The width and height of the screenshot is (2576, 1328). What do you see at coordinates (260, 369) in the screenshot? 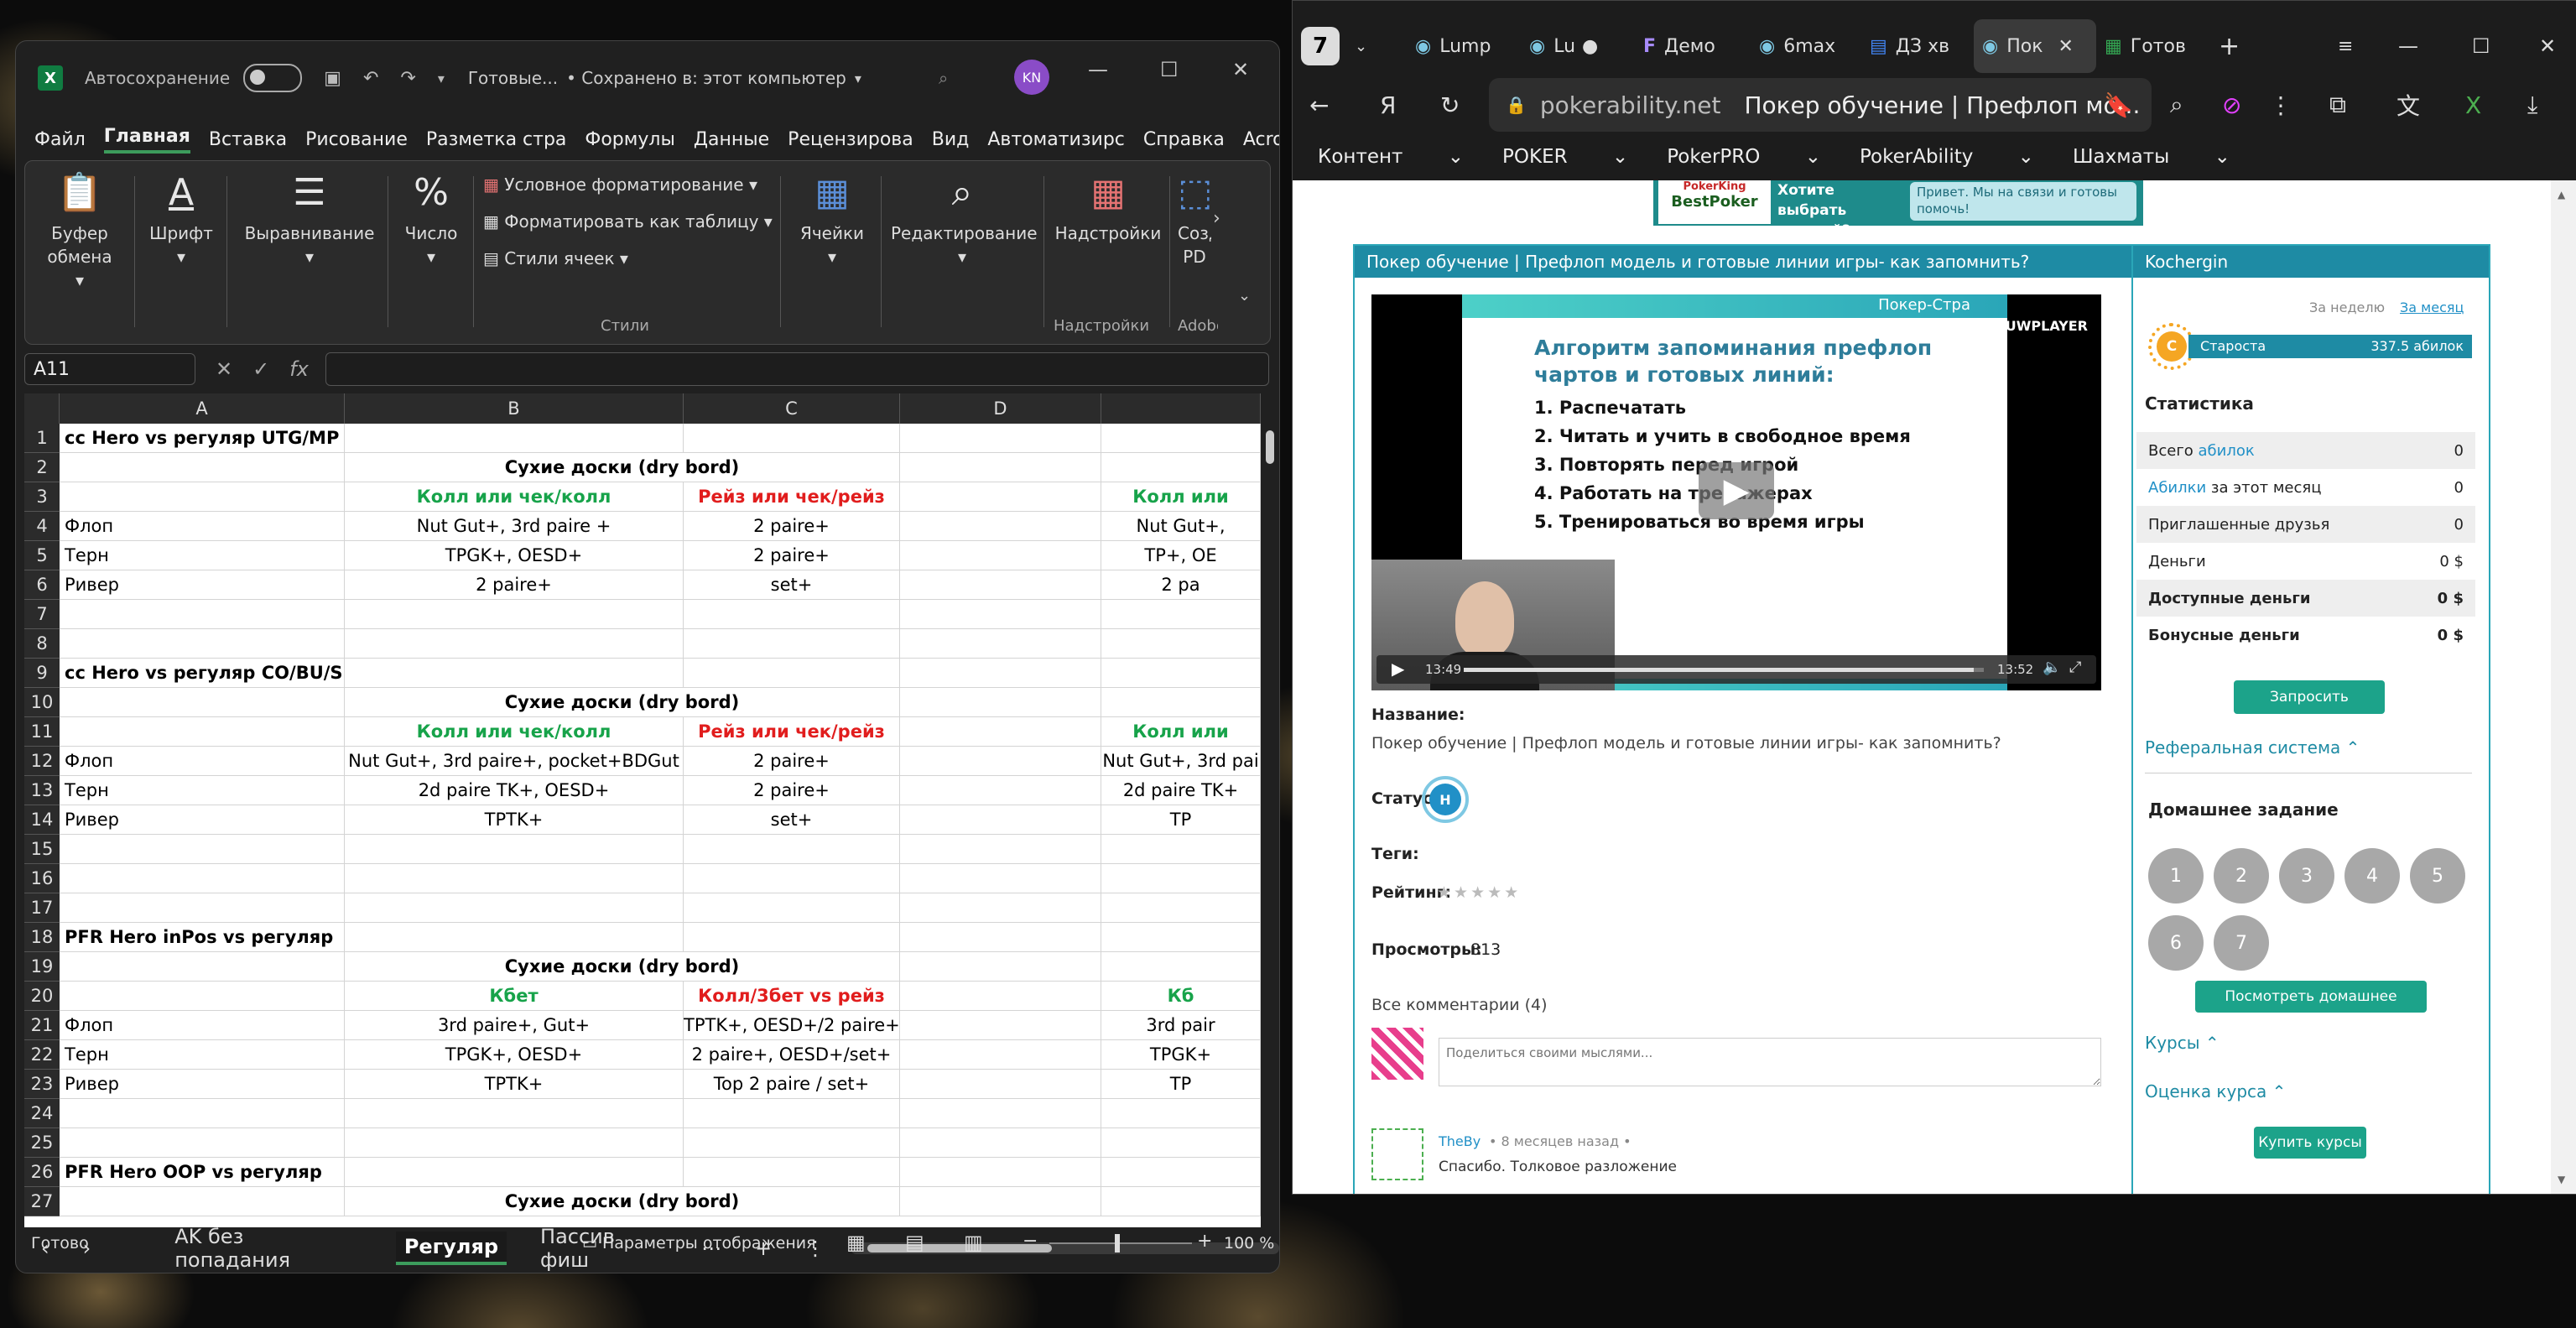
I see `confirm-icon: ✓` at bounding box center [260, 369].